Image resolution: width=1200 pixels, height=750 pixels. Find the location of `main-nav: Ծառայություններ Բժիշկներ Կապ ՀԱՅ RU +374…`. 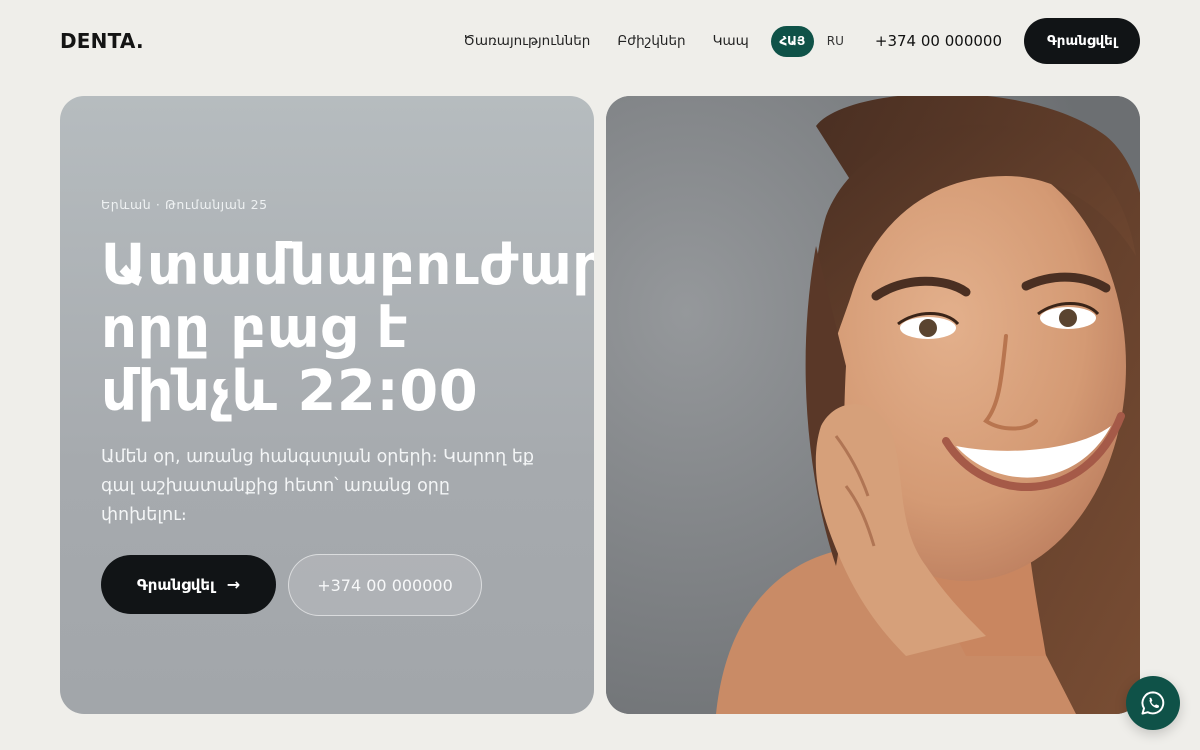

main-nav: Ծառայություններ Բժիշկներ Կապ ՀԱՅ RU +374… is located at coordinates (801, 41).